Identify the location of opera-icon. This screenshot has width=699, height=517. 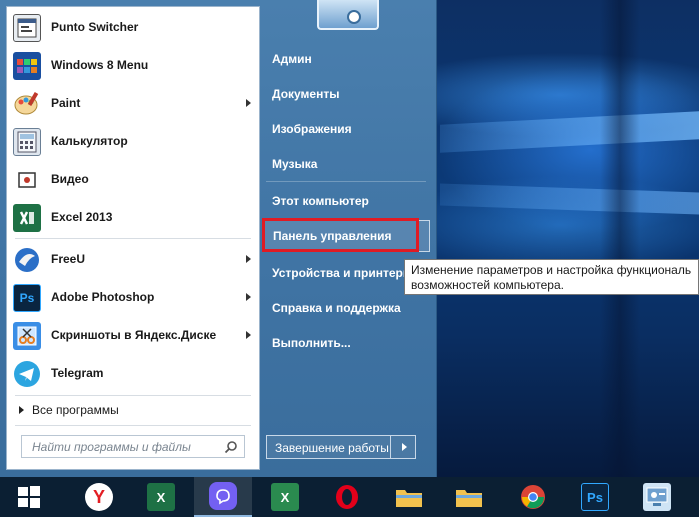
(347, 497).